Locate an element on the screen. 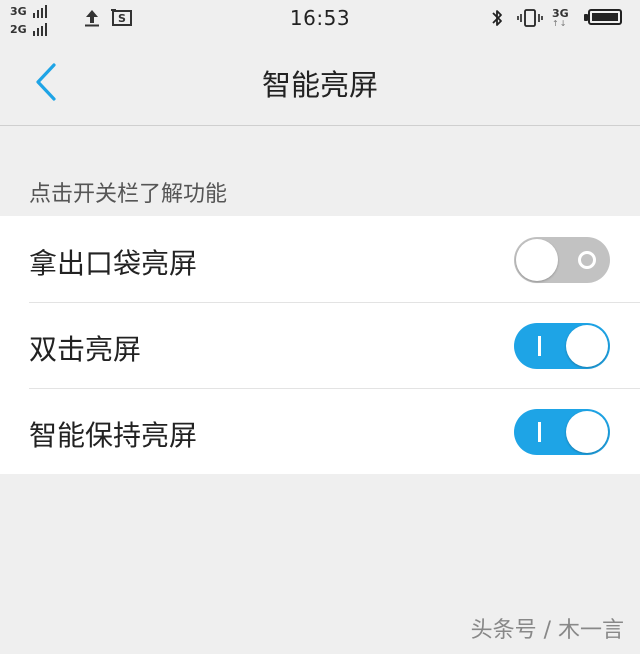 Image resolution: width=640 pixels, height=654 pixels. mobile-data-indicator: 3G ↑↓ is located at coordinates (560, 18).